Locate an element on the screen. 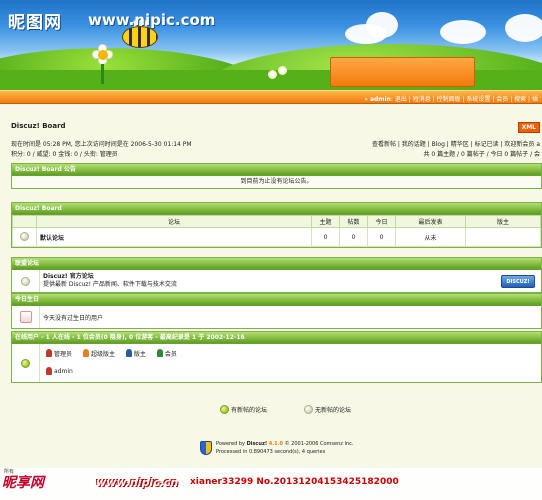 The width and height of the screenshot is (542, 500). watermark-id: xianer33299 No.20131204153425182000 is located at coordinates (294, 482).